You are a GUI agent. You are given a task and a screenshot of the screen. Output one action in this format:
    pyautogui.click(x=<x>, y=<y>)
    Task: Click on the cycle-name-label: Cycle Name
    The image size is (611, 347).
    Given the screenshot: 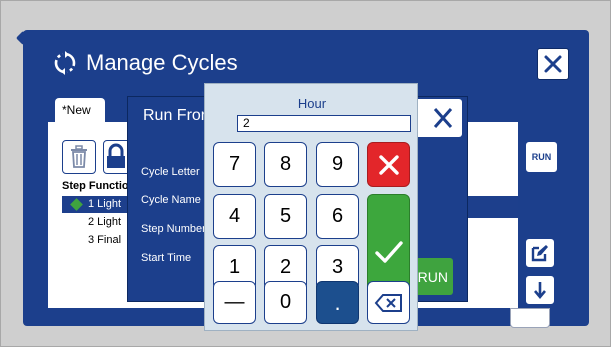 What is the action you would take?
    pyautogui.click(x=171, y=200)
    